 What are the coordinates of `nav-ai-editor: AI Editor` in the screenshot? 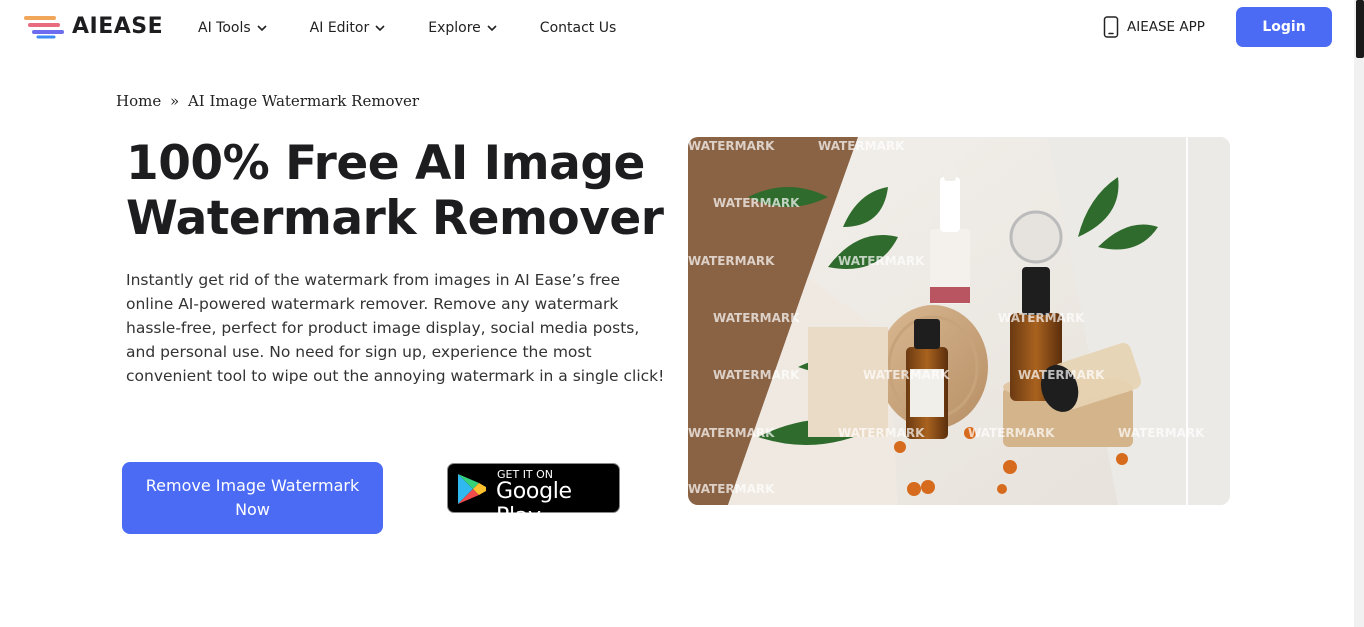 It's located at (348, 28).